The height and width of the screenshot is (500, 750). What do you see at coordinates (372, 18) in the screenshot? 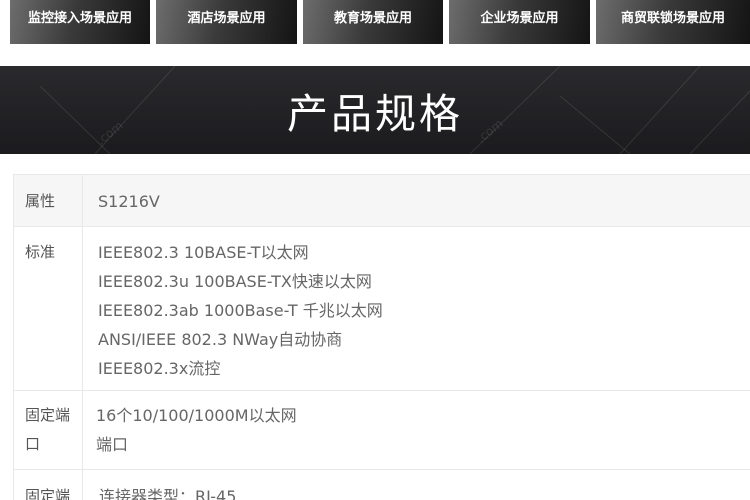
I see `tab-label: 教育场景应用` at bounding box center [372, 18].